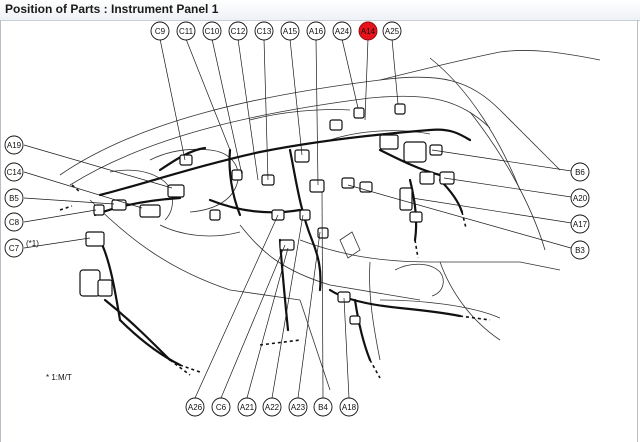  I want to click on callout-a20: A20, so click(580, 198).